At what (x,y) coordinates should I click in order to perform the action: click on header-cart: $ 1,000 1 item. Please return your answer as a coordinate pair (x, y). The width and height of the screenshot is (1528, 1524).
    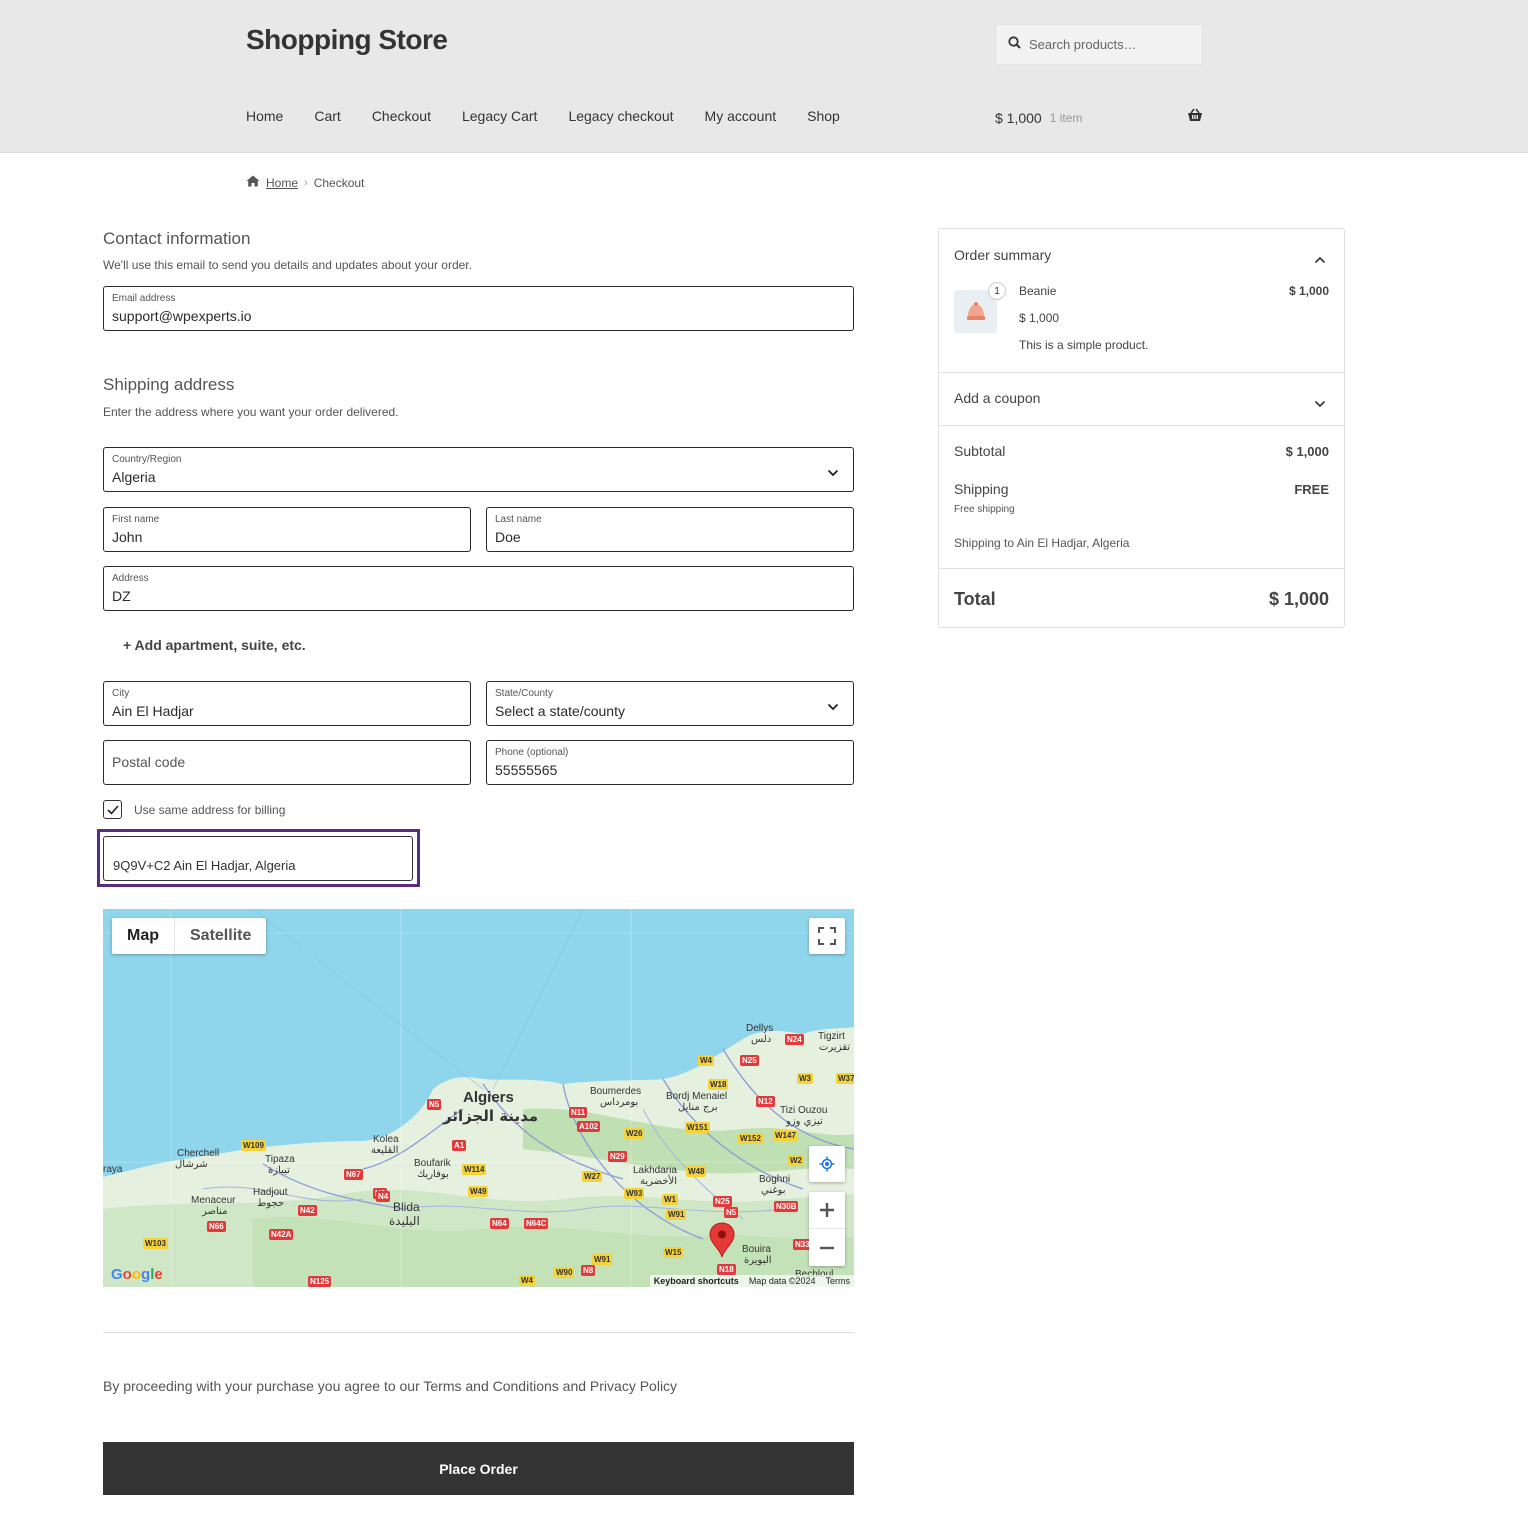
    Looking at the image, I should click on (1099, 117).